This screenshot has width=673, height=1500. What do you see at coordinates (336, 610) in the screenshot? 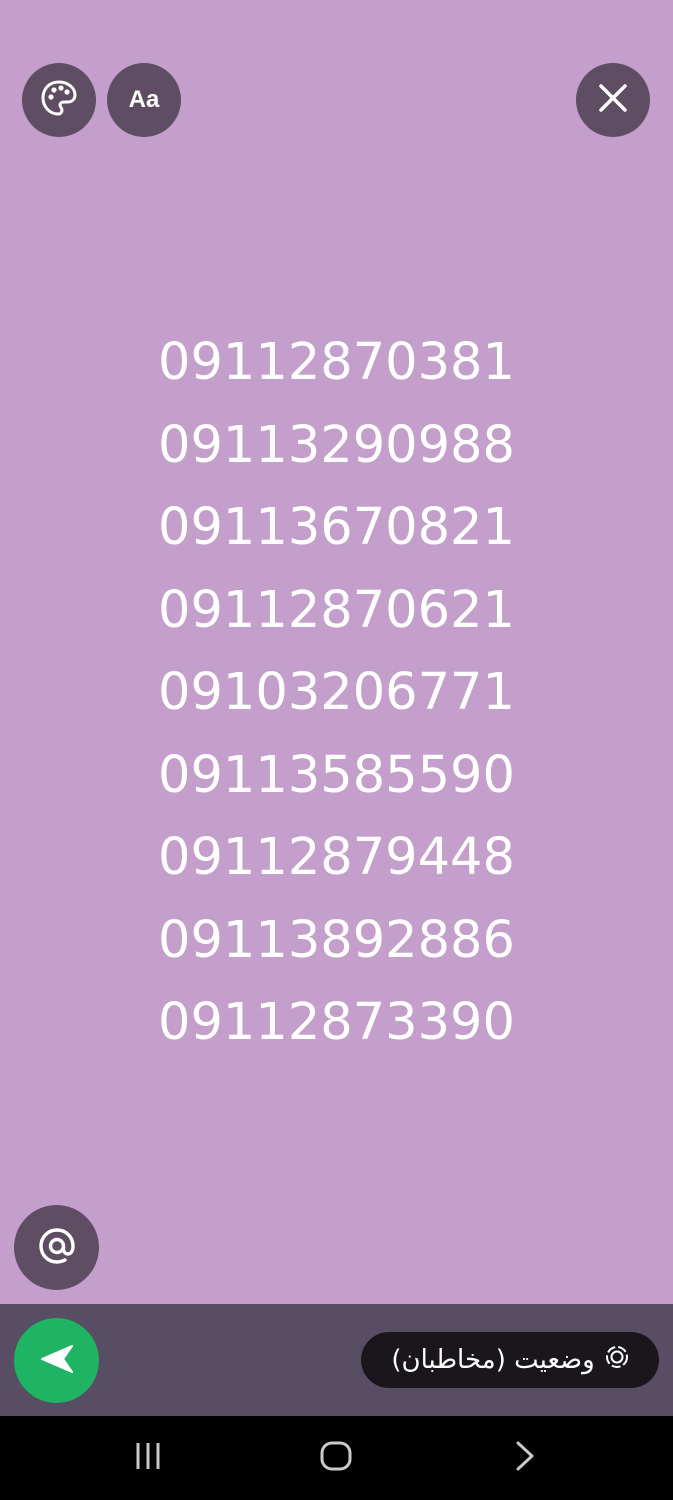
I see `phone-number-line: 09112870621` at bounding box center [336, 610].